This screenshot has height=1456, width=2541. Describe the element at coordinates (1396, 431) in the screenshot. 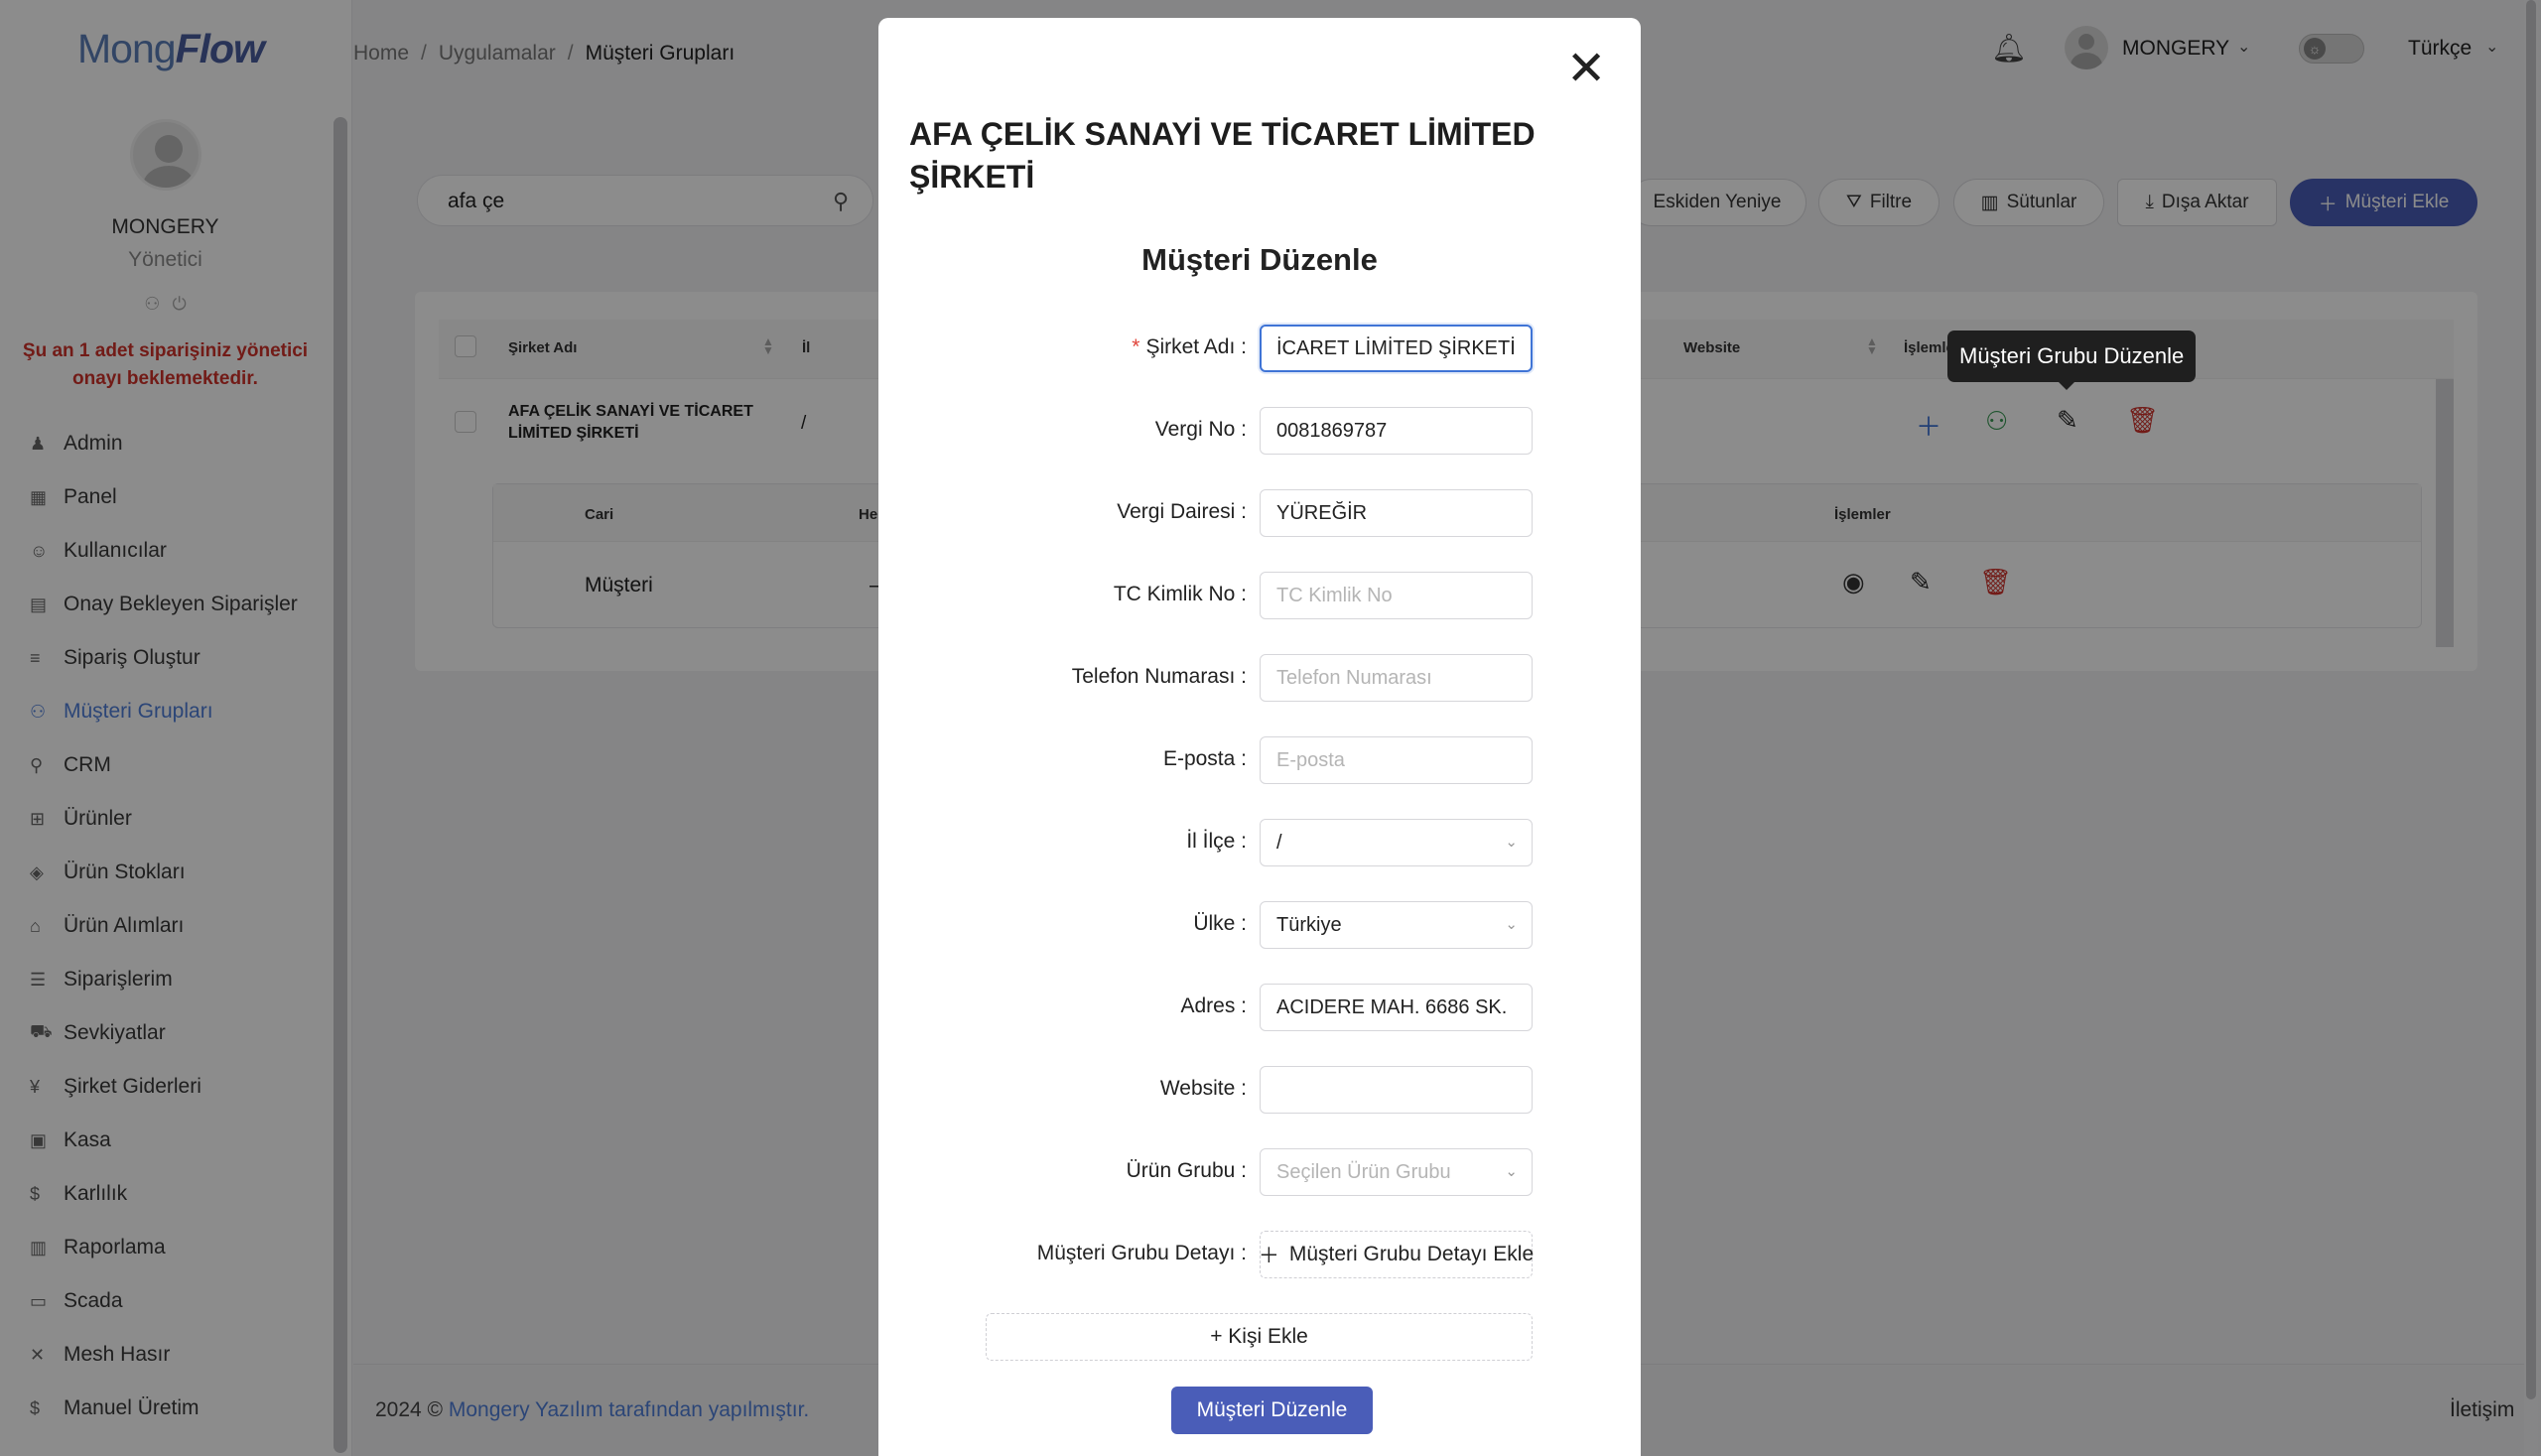

I see `tax-no-input: 0081869787` at that location.